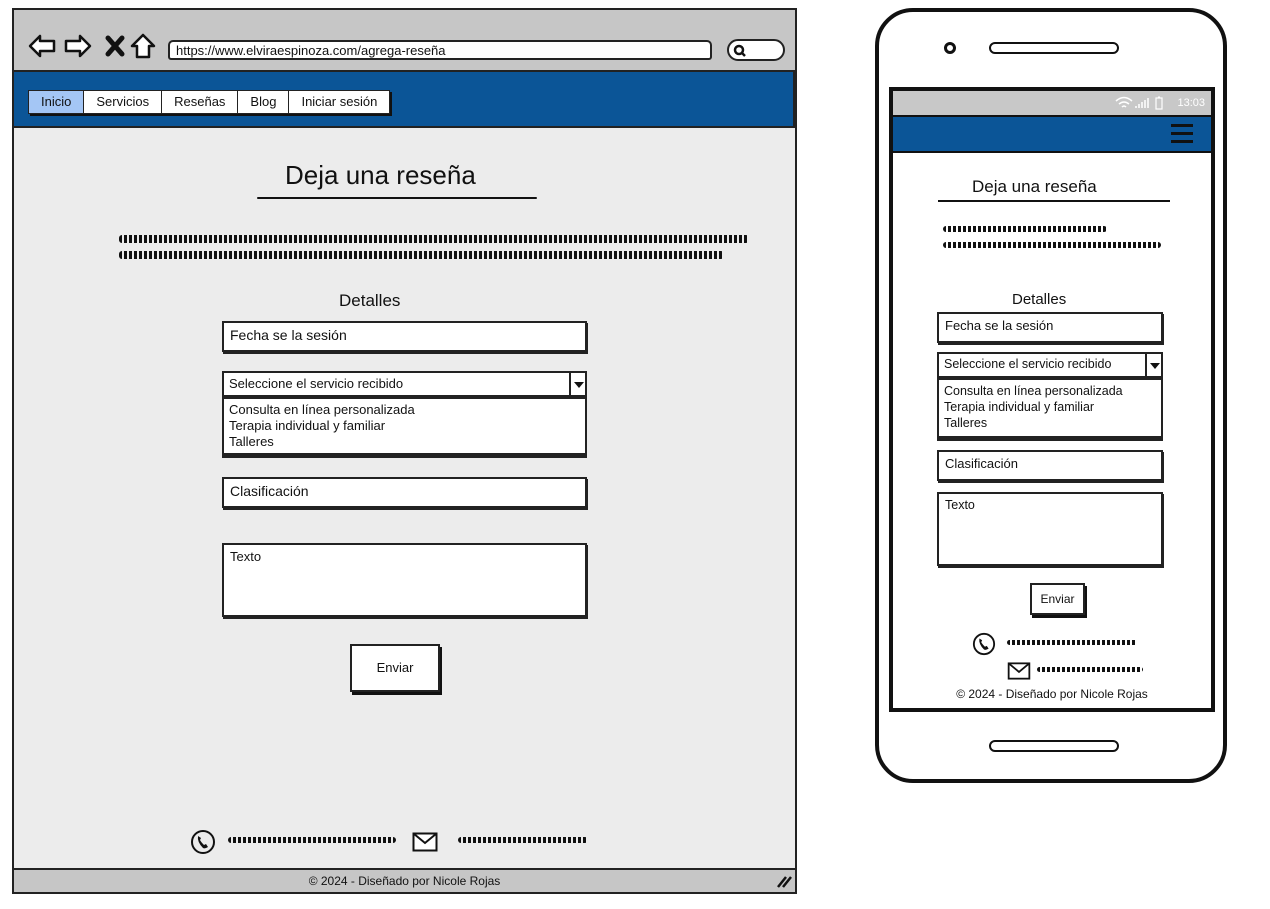 This screenshot has height=909, width=1270. Describe the element at coordinates (1182, 134) in the screenshot. I see `hamburger-menu-icon` at that location.